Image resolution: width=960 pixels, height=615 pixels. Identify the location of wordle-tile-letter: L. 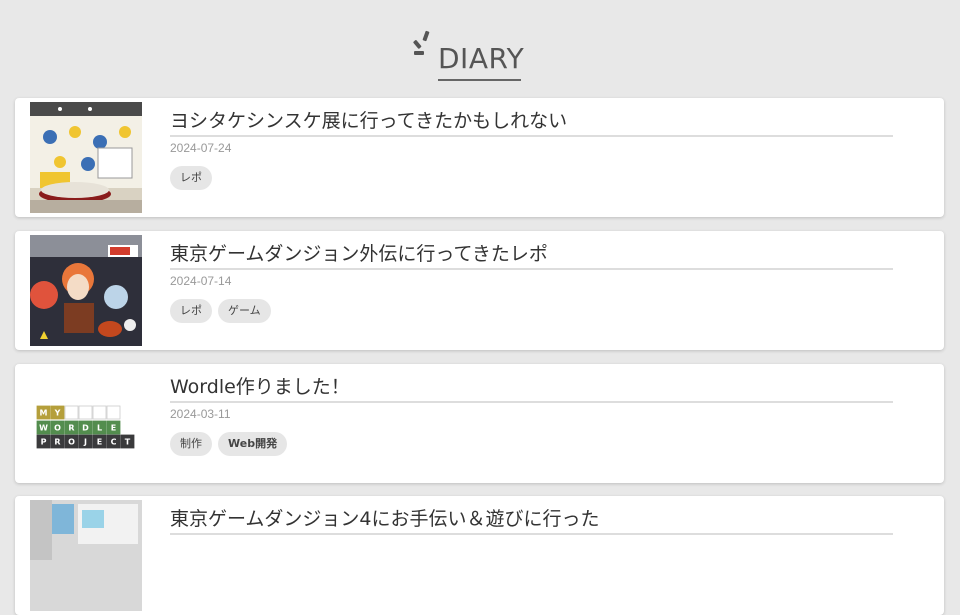
(99, 428).